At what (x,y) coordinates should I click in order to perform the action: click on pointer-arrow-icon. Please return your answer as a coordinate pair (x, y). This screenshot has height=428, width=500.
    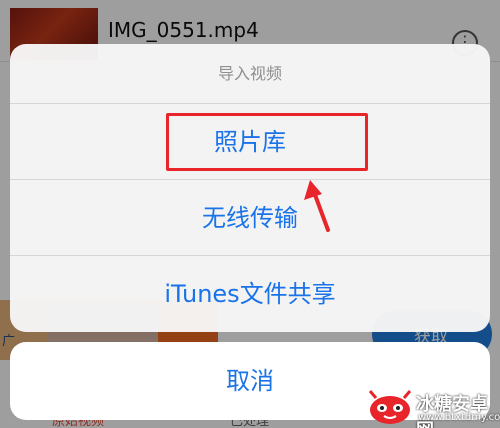
    Looking at the image, I should click on (317, 206).